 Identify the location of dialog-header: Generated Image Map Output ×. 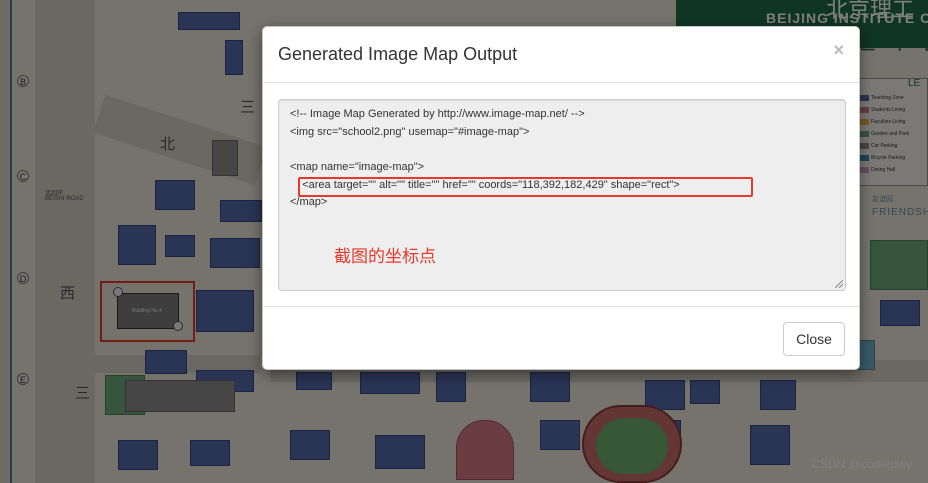
(561, 55).